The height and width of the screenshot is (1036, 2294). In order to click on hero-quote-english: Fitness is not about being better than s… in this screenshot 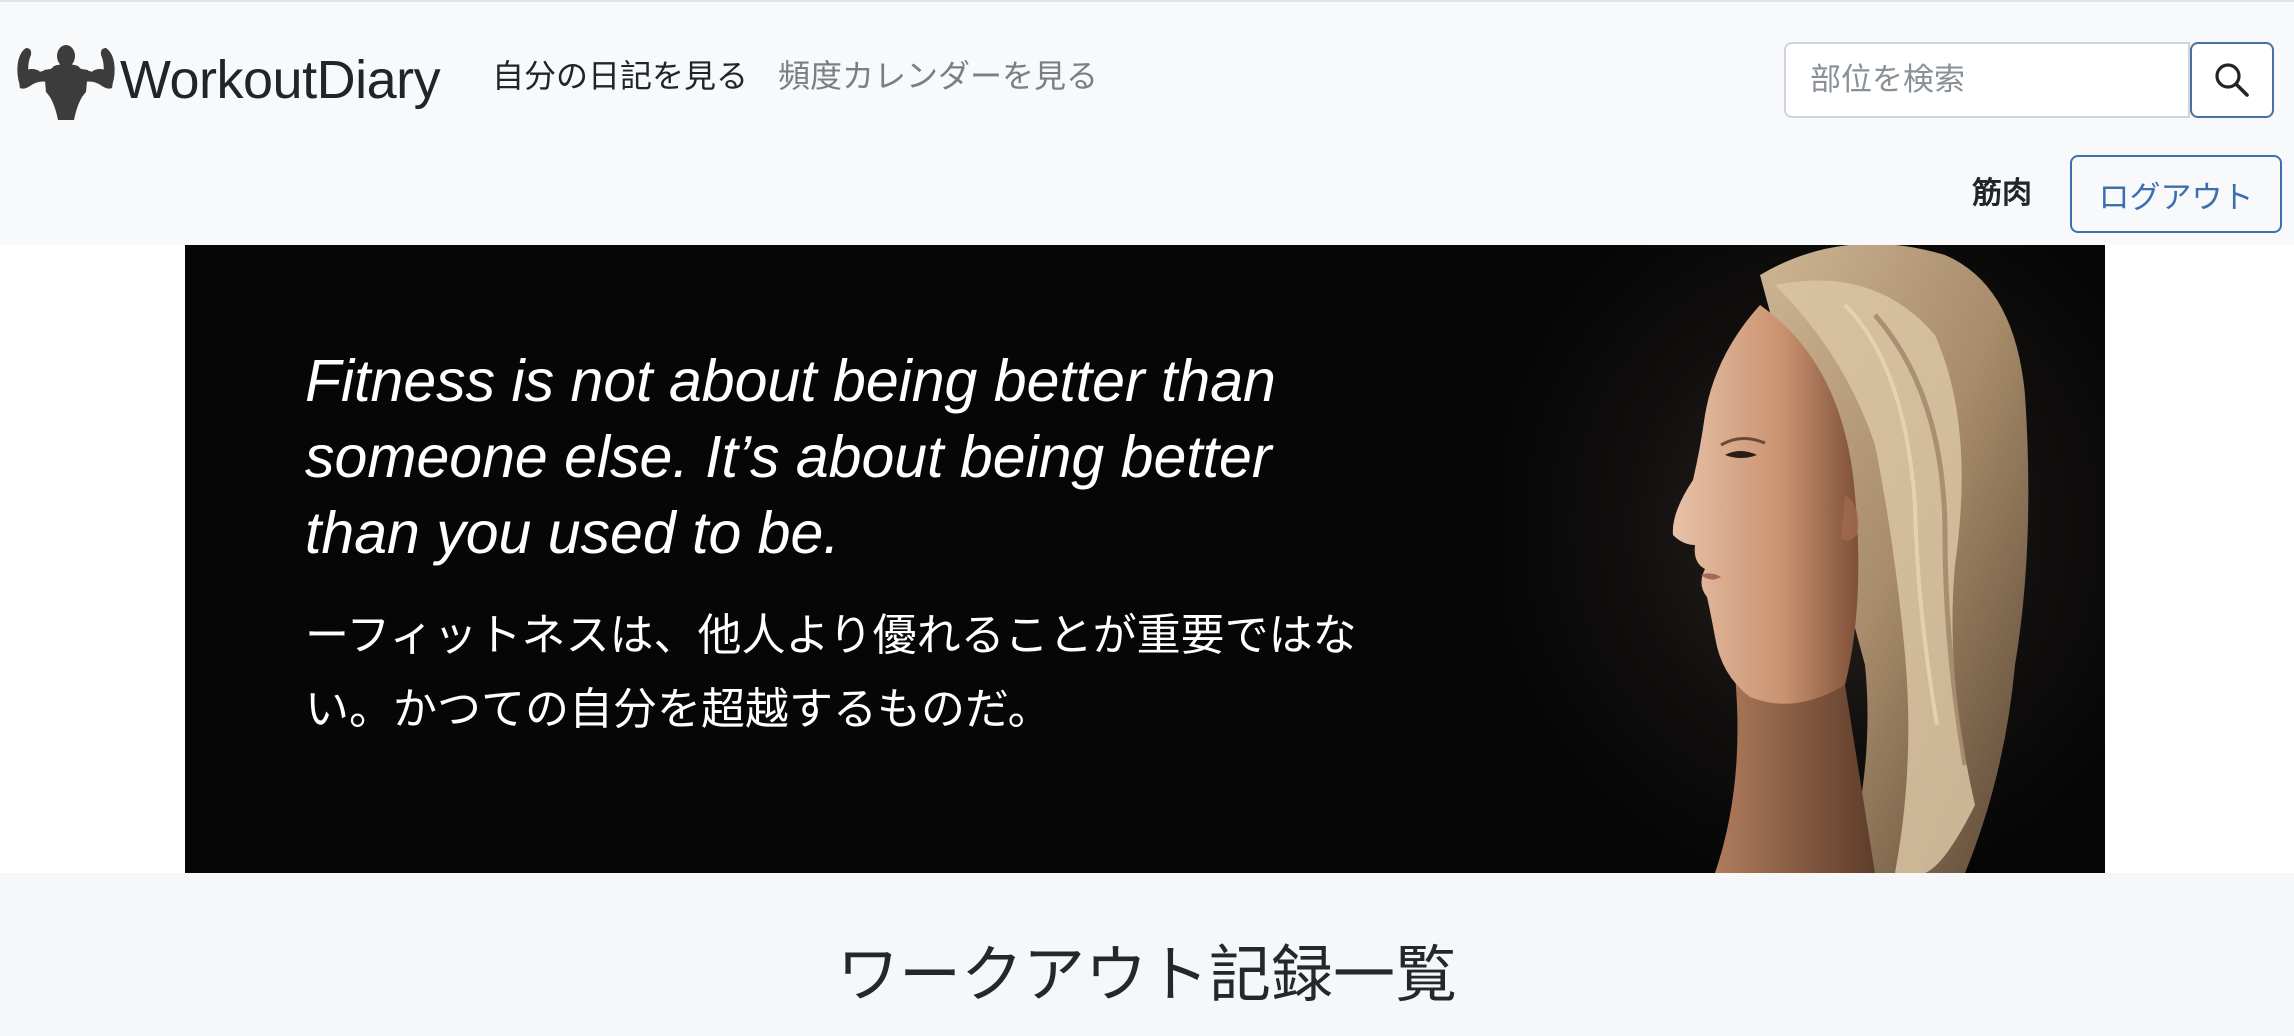, I will do `click(790, 457)`.